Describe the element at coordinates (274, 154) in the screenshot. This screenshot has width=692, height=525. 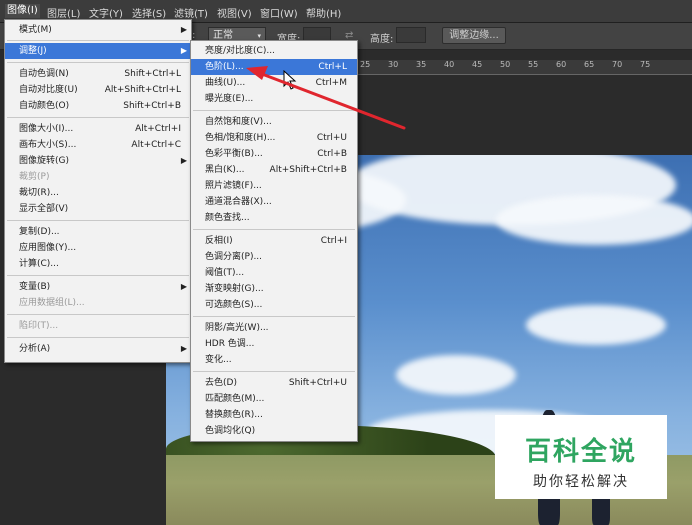
I see `menu-item-color-balance: 色彩平衡(B)... Ctrl+B` at that location.